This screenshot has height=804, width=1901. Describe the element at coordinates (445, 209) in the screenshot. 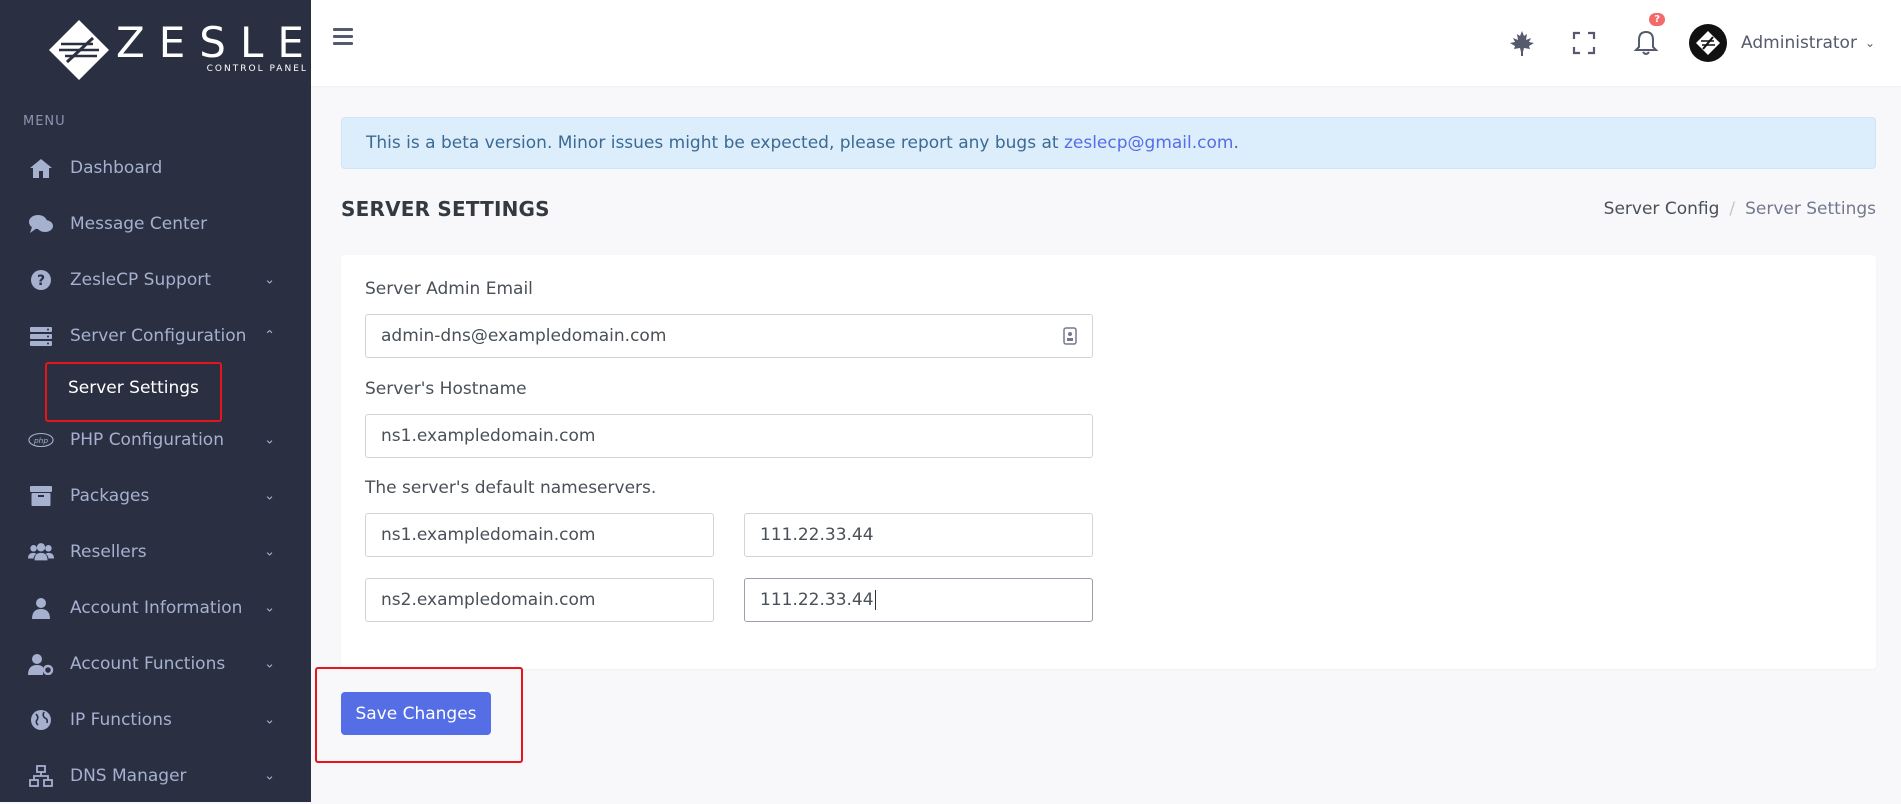

I see `page-title: SERVER SETTINGS` at that location.